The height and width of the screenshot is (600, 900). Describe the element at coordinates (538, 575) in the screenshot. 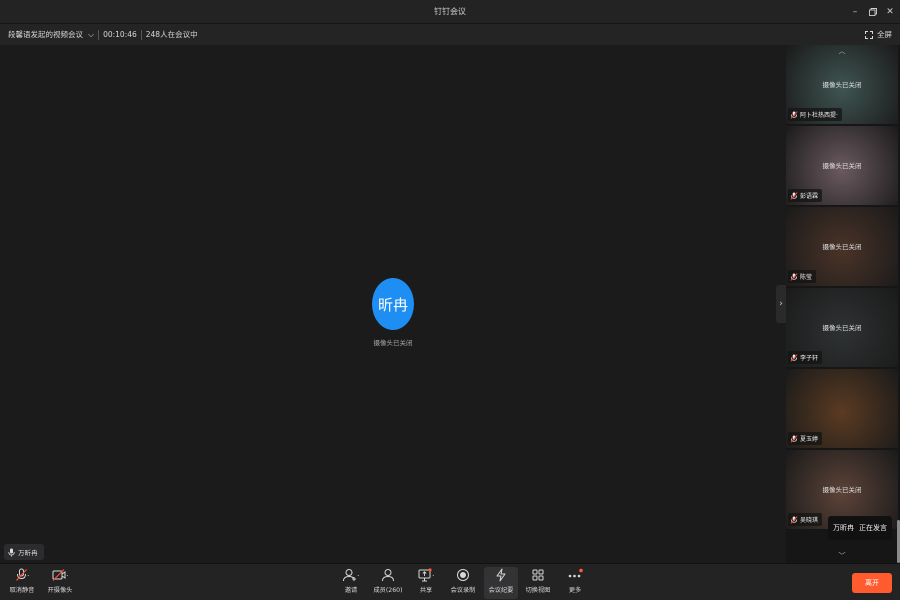

I see `grid-view-icon` at that location.